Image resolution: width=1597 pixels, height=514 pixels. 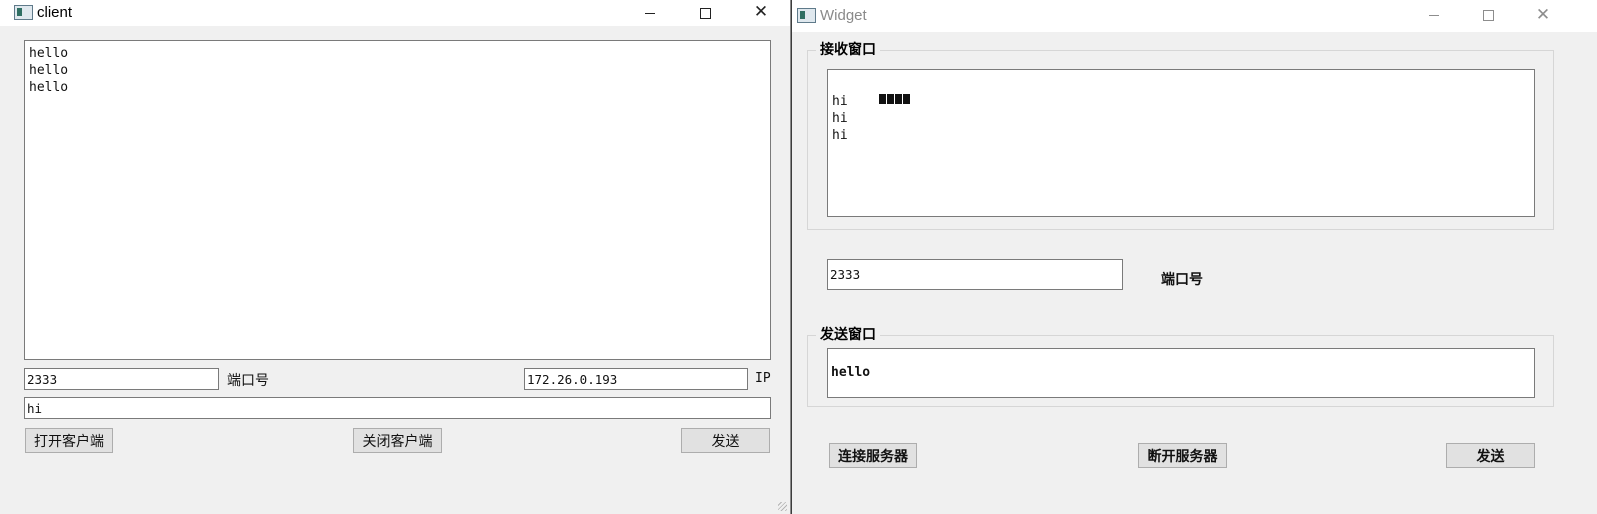 What do you see at coordinates (848, 50) in the screenshot?
I see `receive-group-title: 接收窗口` at bounding box center [848, 50].